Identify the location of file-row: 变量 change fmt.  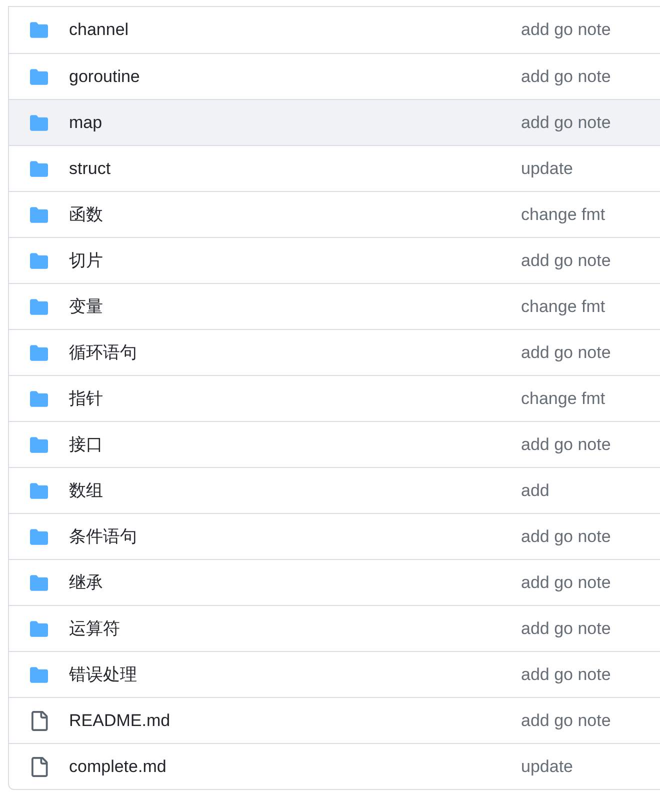
(334, 306).